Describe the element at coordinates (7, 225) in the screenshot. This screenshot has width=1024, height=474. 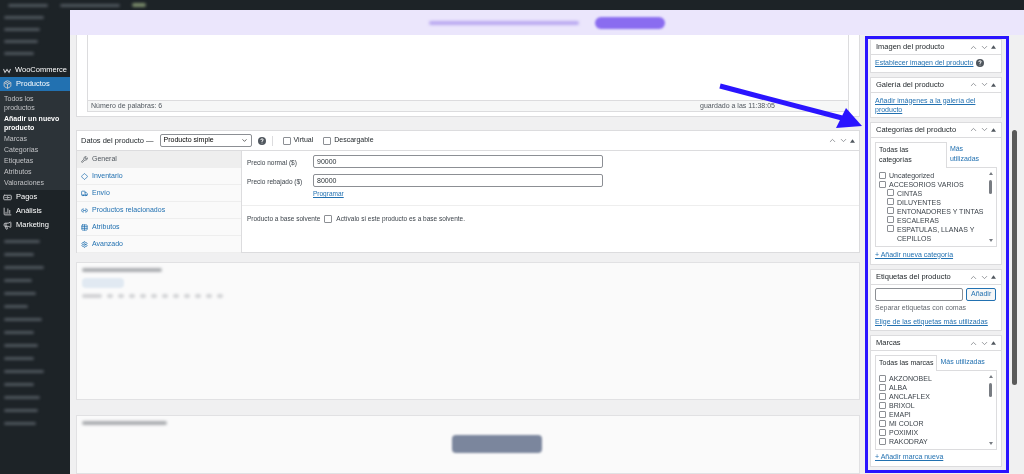
I see `megaphone-icon` at that location.